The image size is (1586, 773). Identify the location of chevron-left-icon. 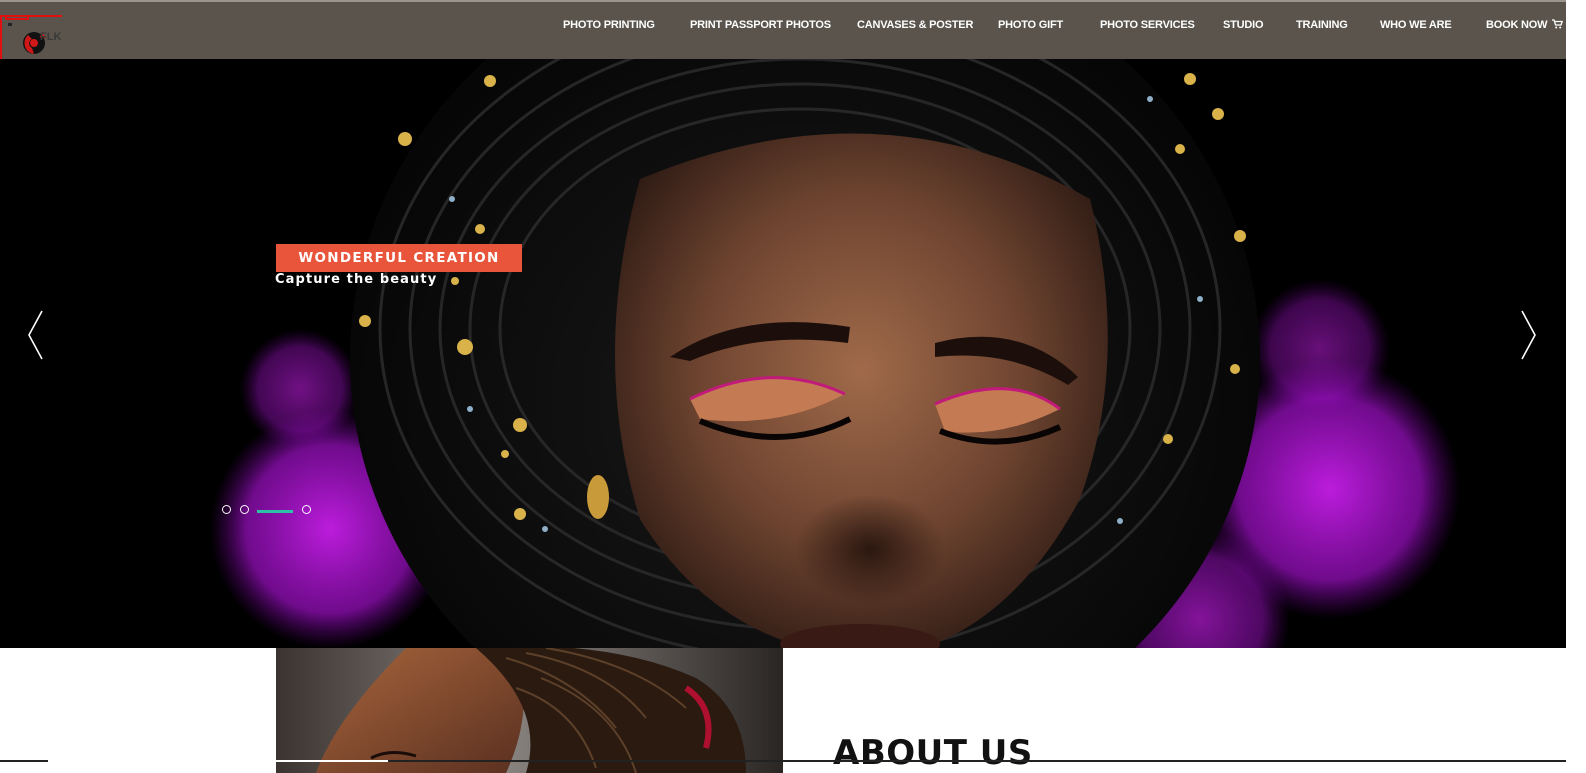
(35, 335).